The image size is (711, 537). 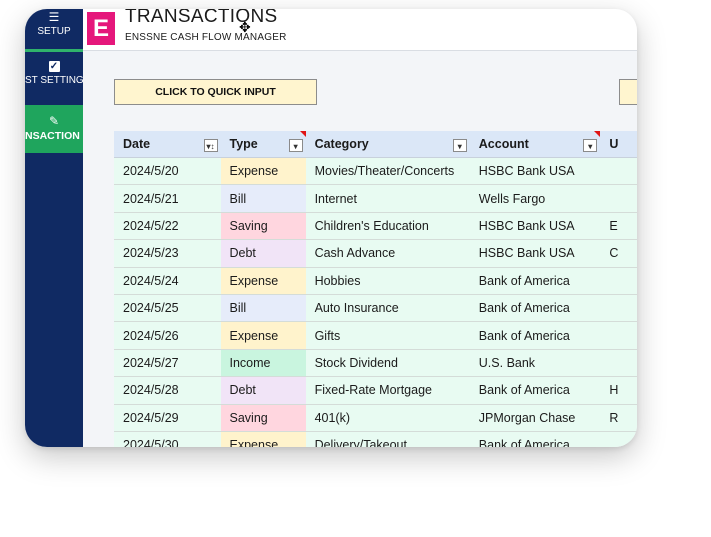 What do you see at coordinates (263, 144) in the screenshot?
I see `column-header-type: Type ▾` at bounding box center [263, 144].